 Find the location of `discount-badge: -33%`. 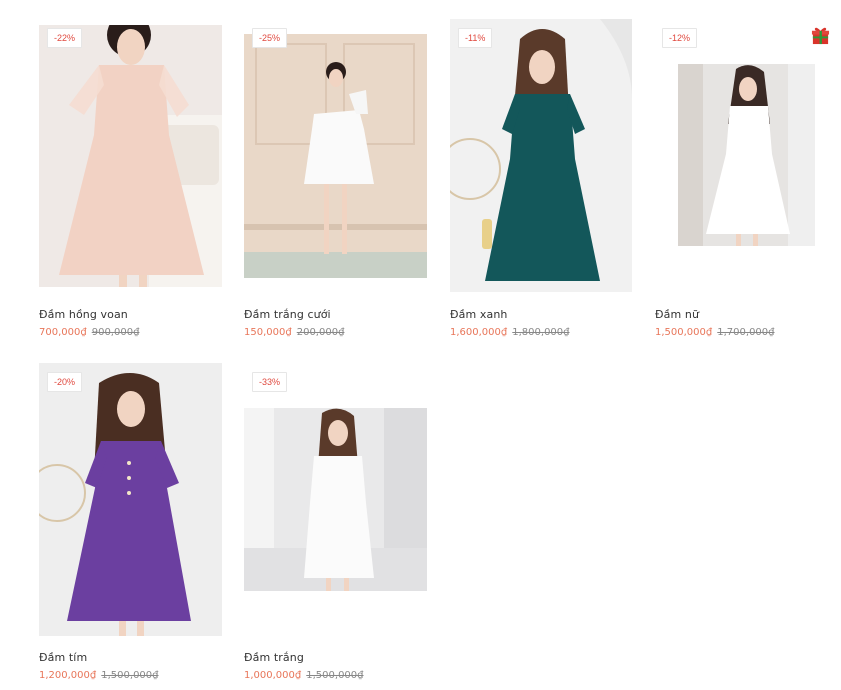

discount-badge: -33% is located at coordinates (270, 382).